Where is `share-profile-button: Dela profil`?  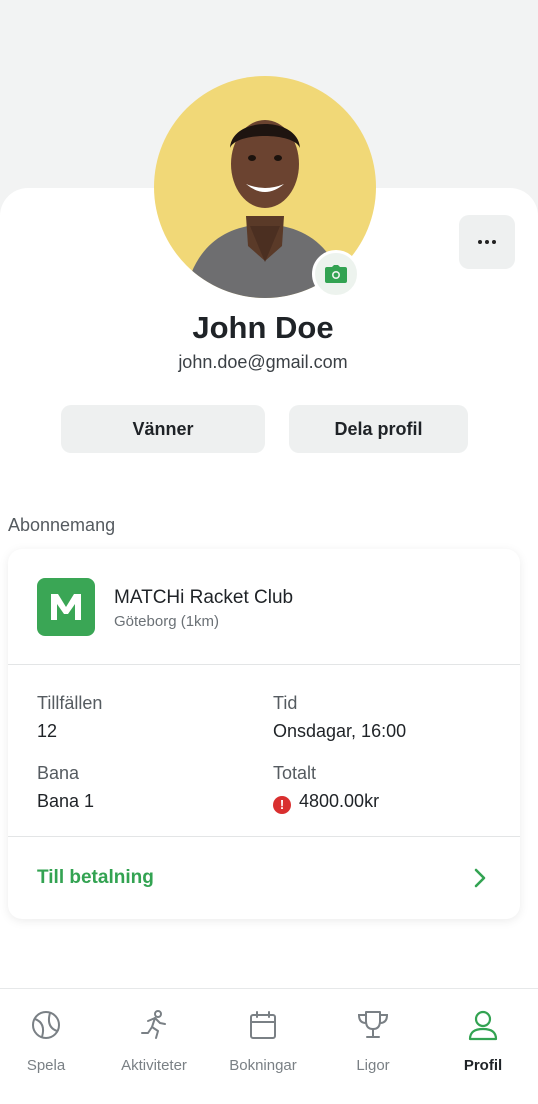
share-profile-button: Dela profil is located at coordinates (378, 429).